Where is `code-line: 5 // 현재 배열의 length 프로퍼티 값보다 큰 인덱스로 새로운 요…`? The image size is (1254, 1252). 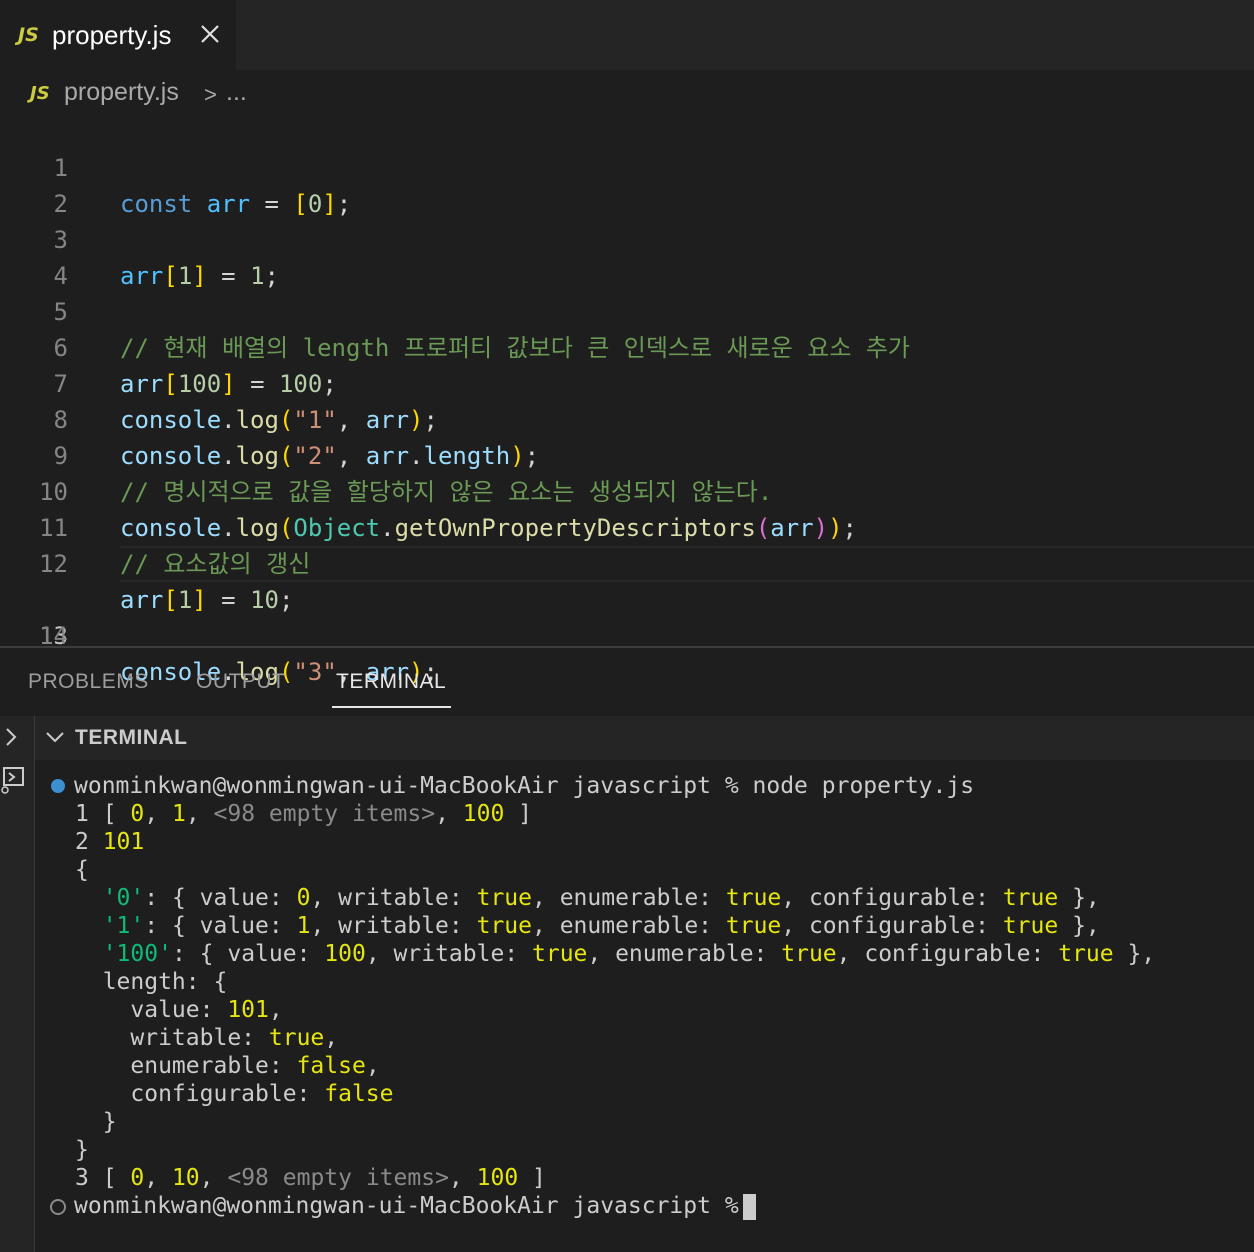 code-line: 5 // 현재 배열의 length 프로퍼티 값보다 큰 인덱스로 새로운 요… is located at coordinates (627, 310).